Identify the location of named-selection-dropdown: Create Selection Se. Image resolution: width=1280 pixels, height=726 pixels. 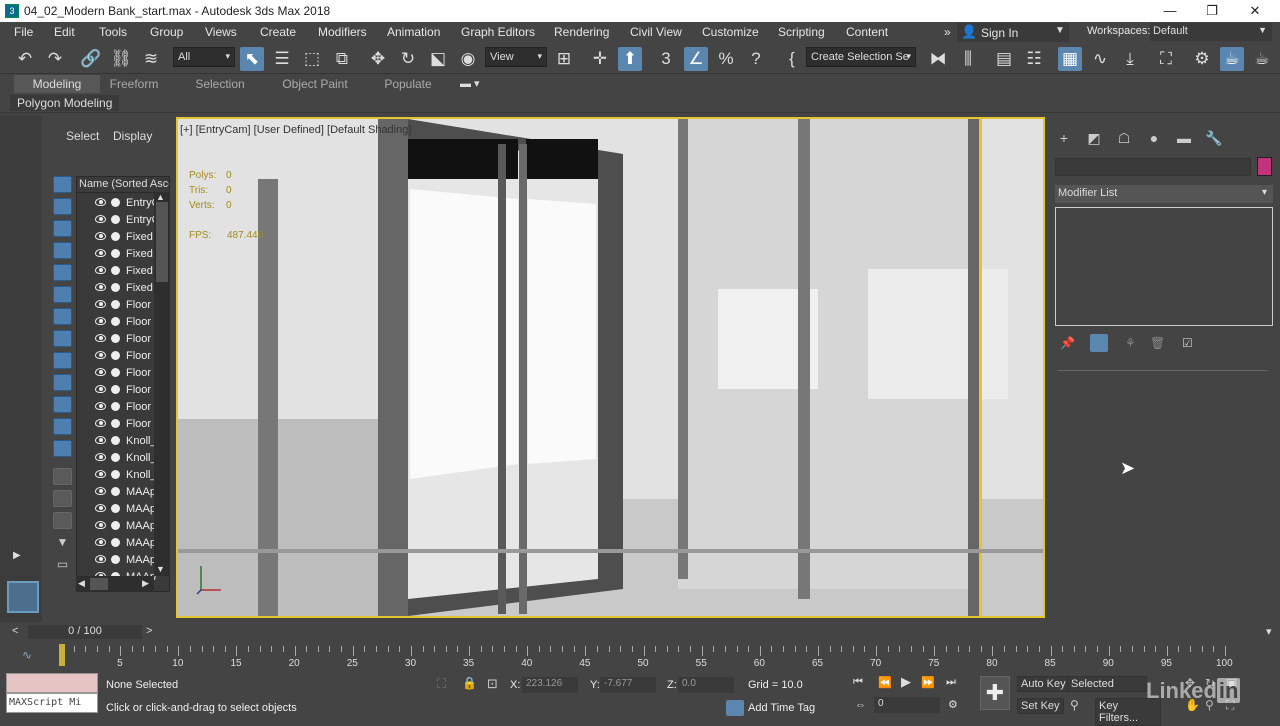
(861, 57).